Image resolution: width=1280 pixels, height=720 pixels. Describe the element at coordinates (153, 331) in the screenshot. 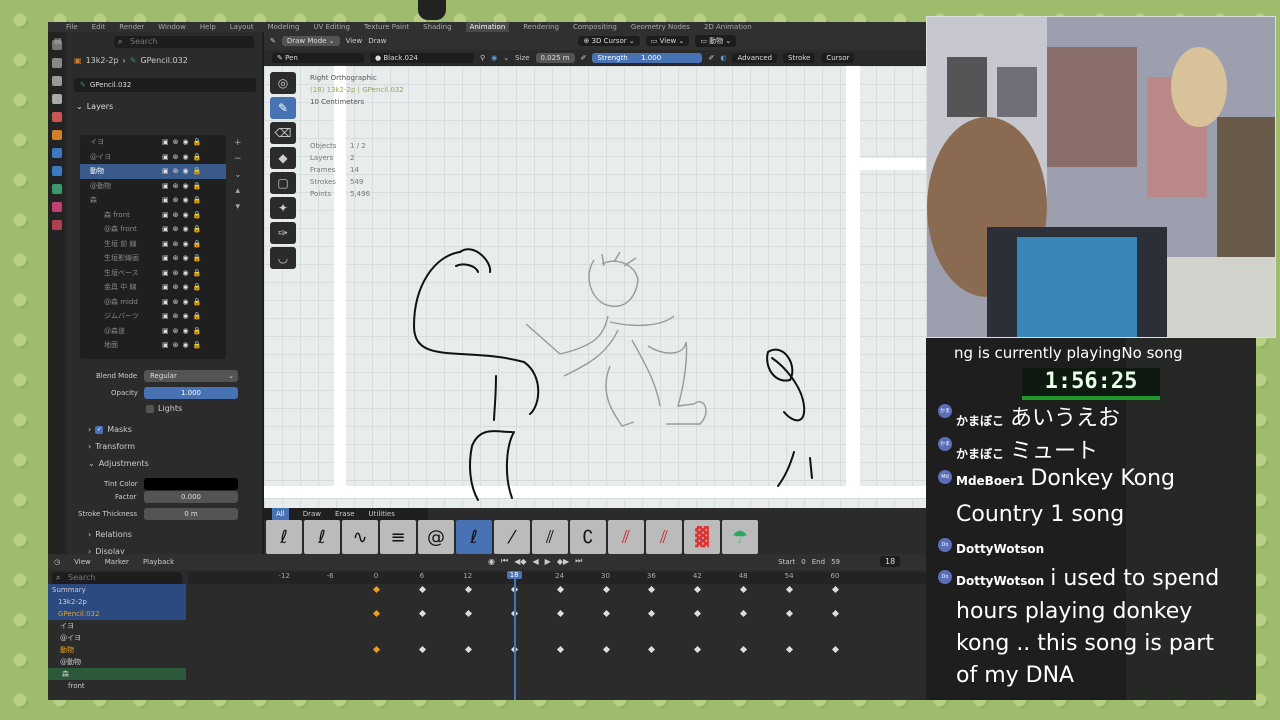

I see `layer-row: @森道 ▣ ⊛ ◉ 🔒` at that location.